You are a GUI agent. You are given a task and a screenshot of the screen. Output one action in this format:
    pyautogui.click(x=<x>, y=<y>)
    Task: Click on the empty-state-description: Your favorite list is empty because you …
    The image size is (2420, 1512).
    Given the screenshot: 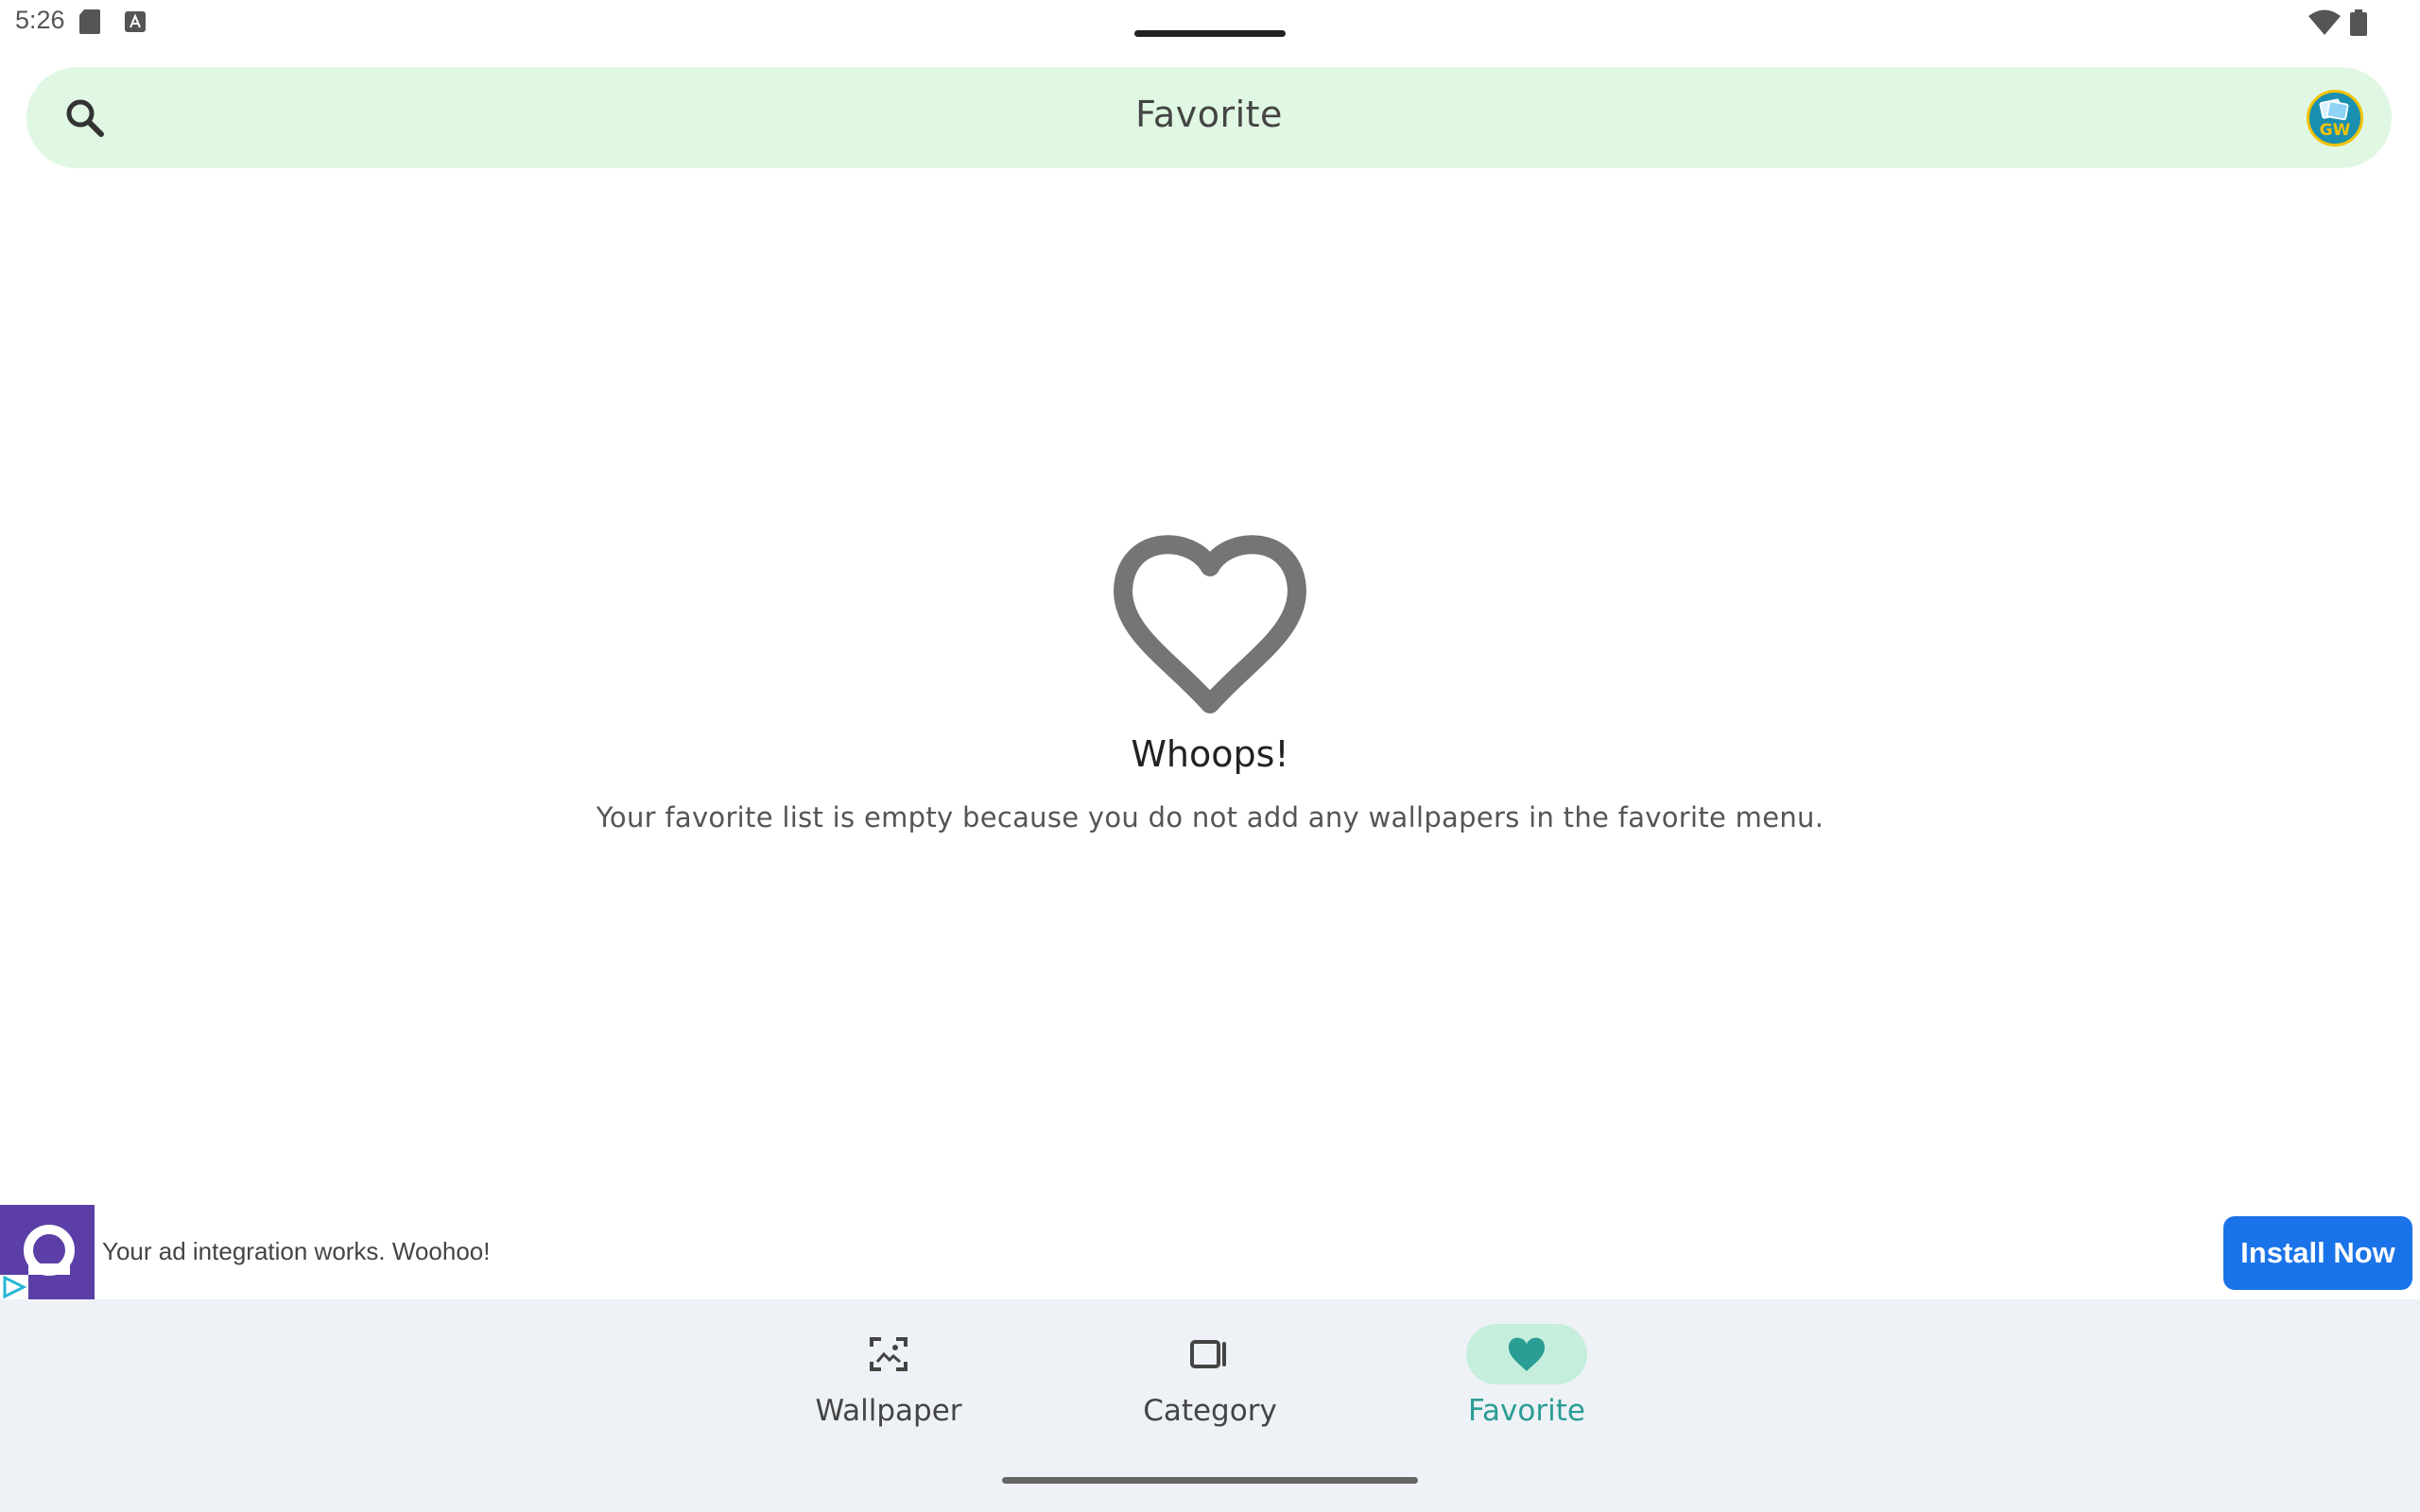 What is the action you would take?
    pyautogui.click(x=1210, y=817)
    